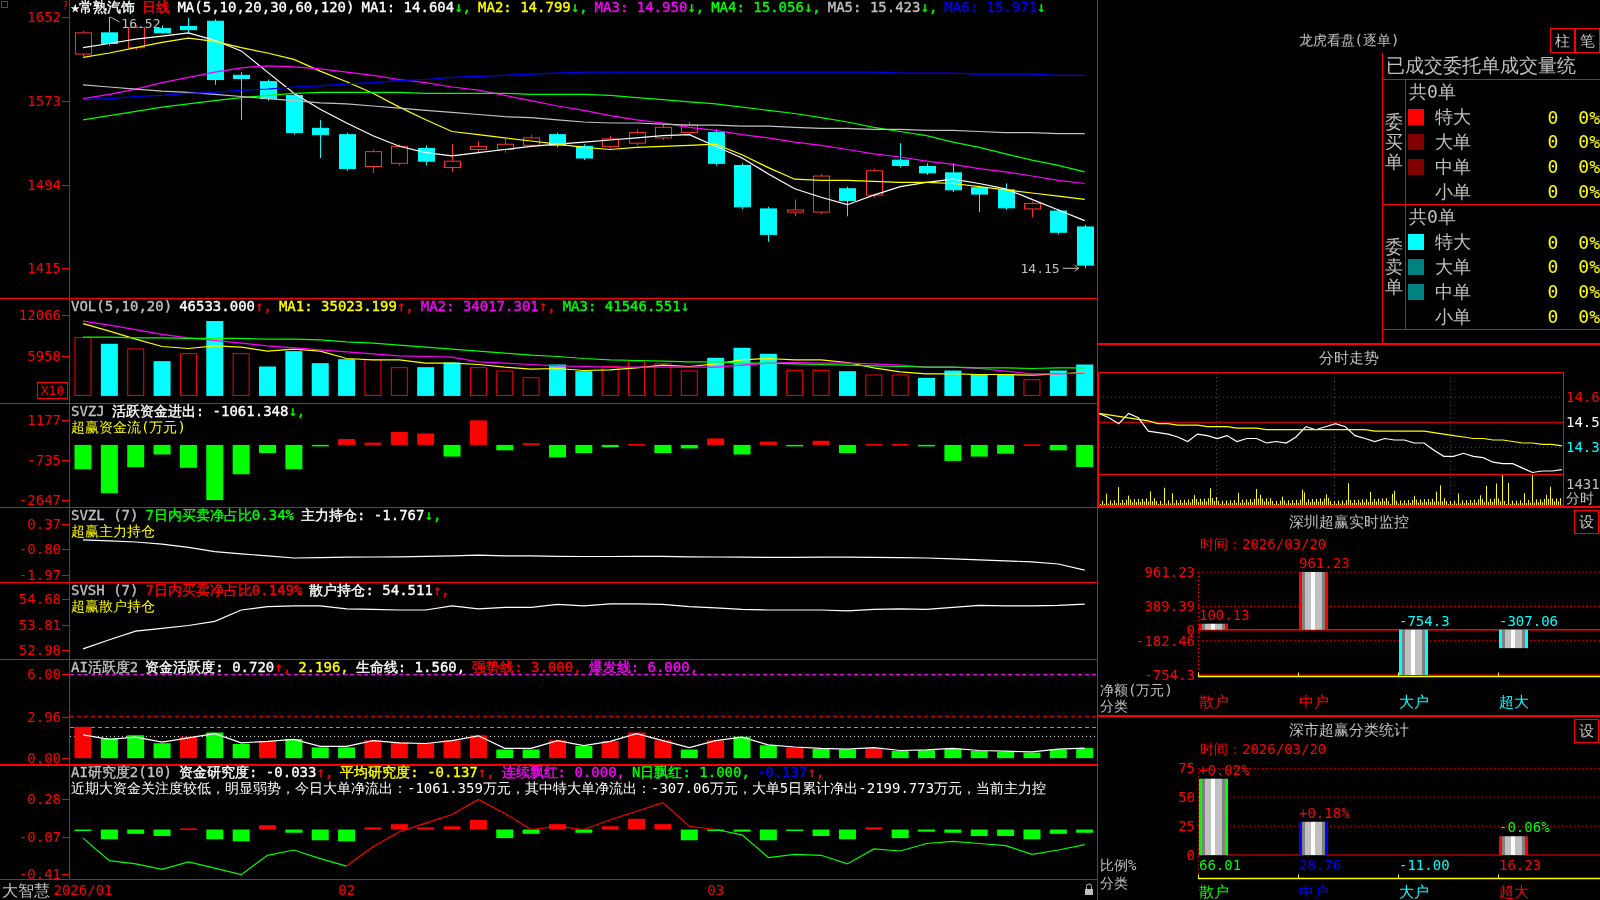 The height and width of the screenshot is (900, 1600). I want to click on axis-label: 53.81, so click(39, 624).